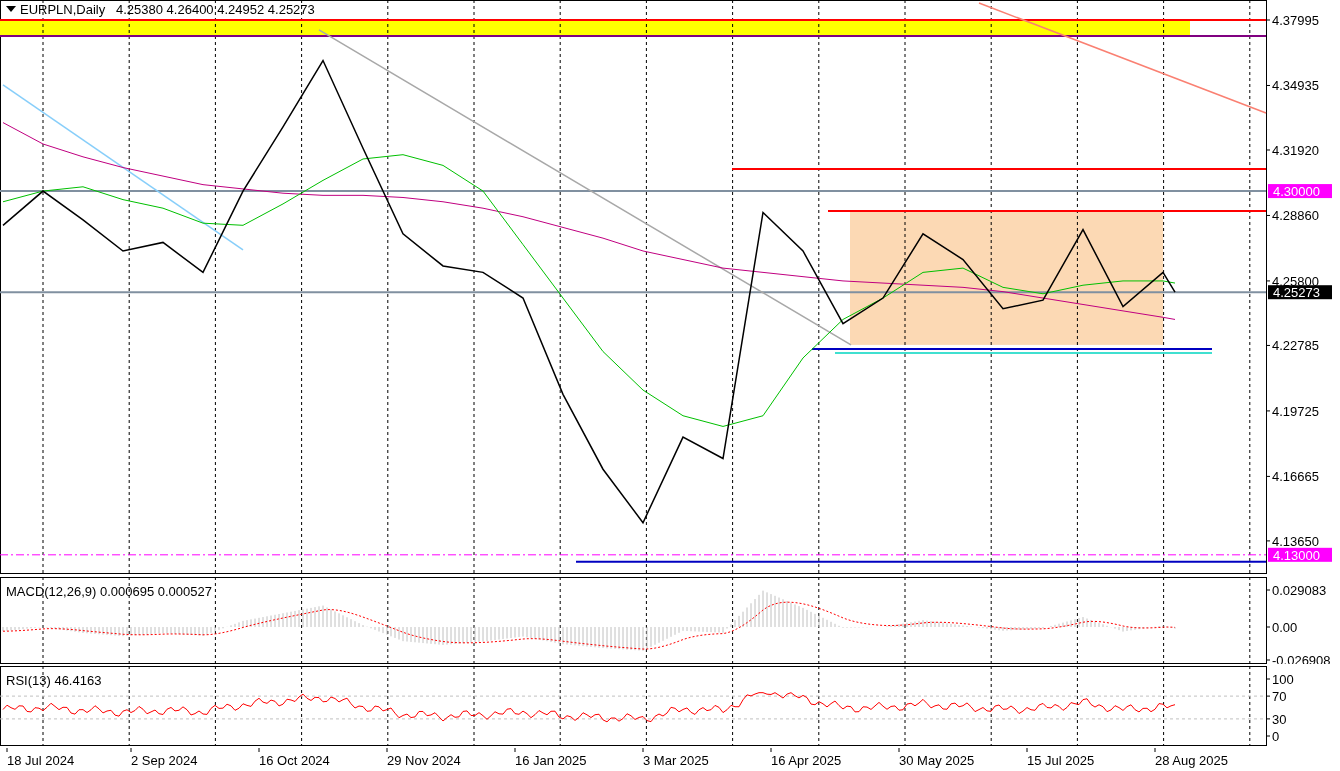  I want to click on price-label: 4.34935, so click(1295, 86).